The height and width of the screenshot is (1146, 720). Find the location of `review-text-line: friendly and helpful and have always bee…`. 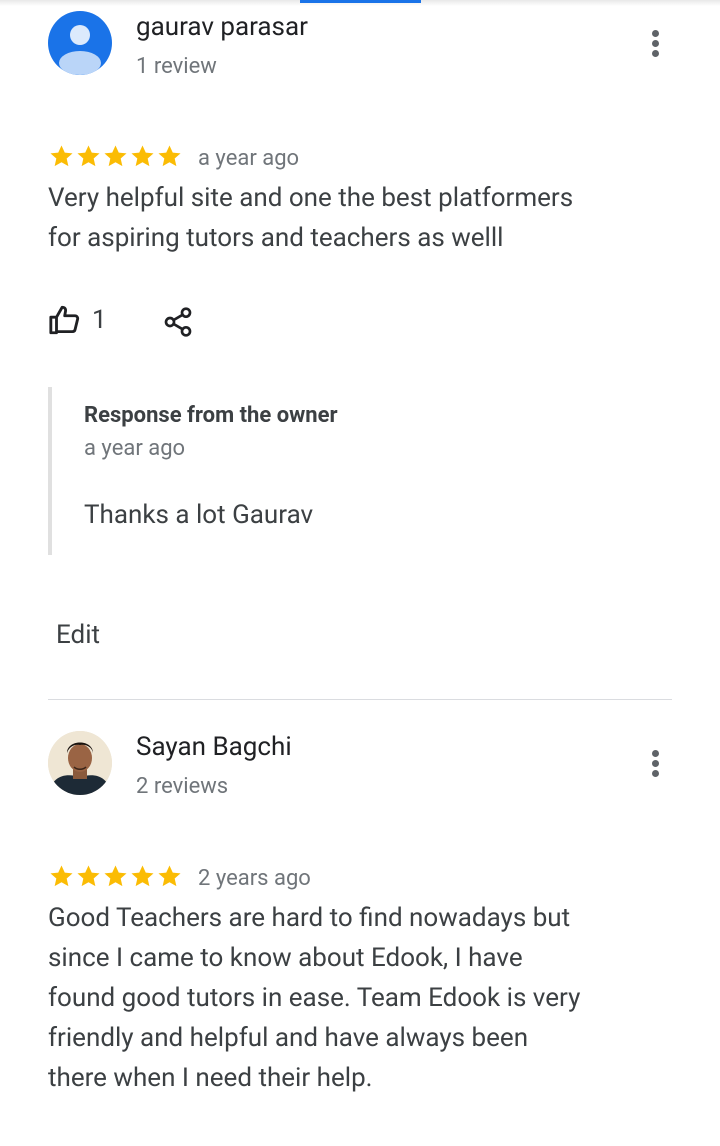

review-text-line: friendly and helpful and have always bee… is located at coordinates (288, 1038).